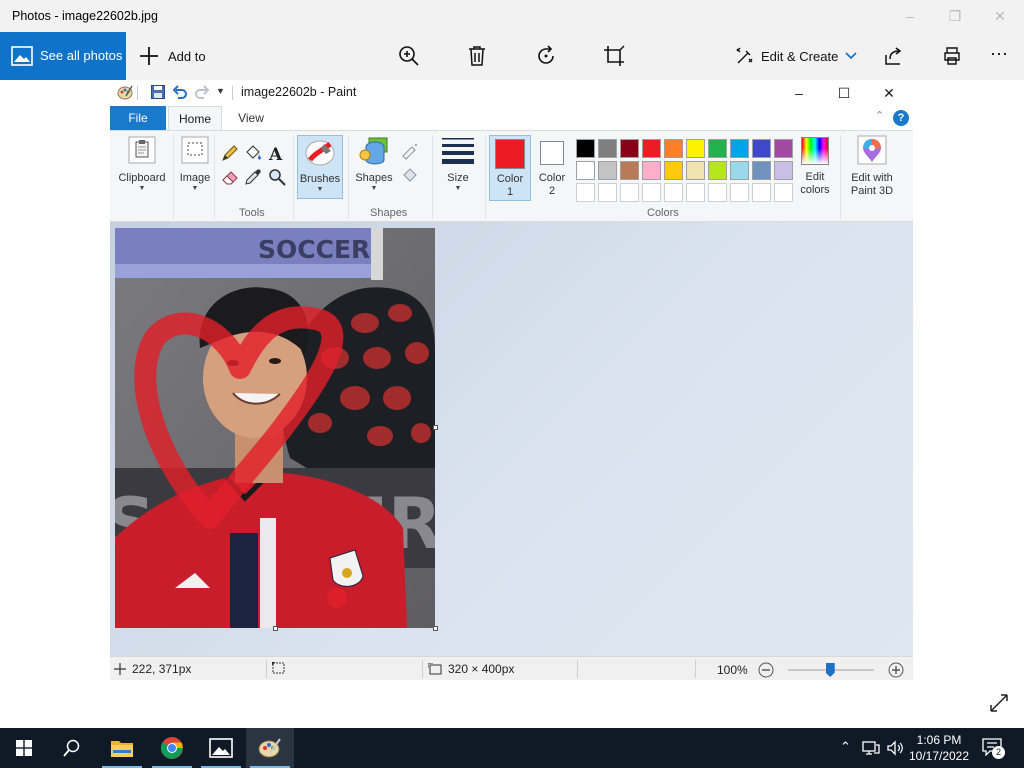  What do you see at coordinates (277, 177) in the screenshot?
I see `magnifier-icon` at bounding box center [277, 177].